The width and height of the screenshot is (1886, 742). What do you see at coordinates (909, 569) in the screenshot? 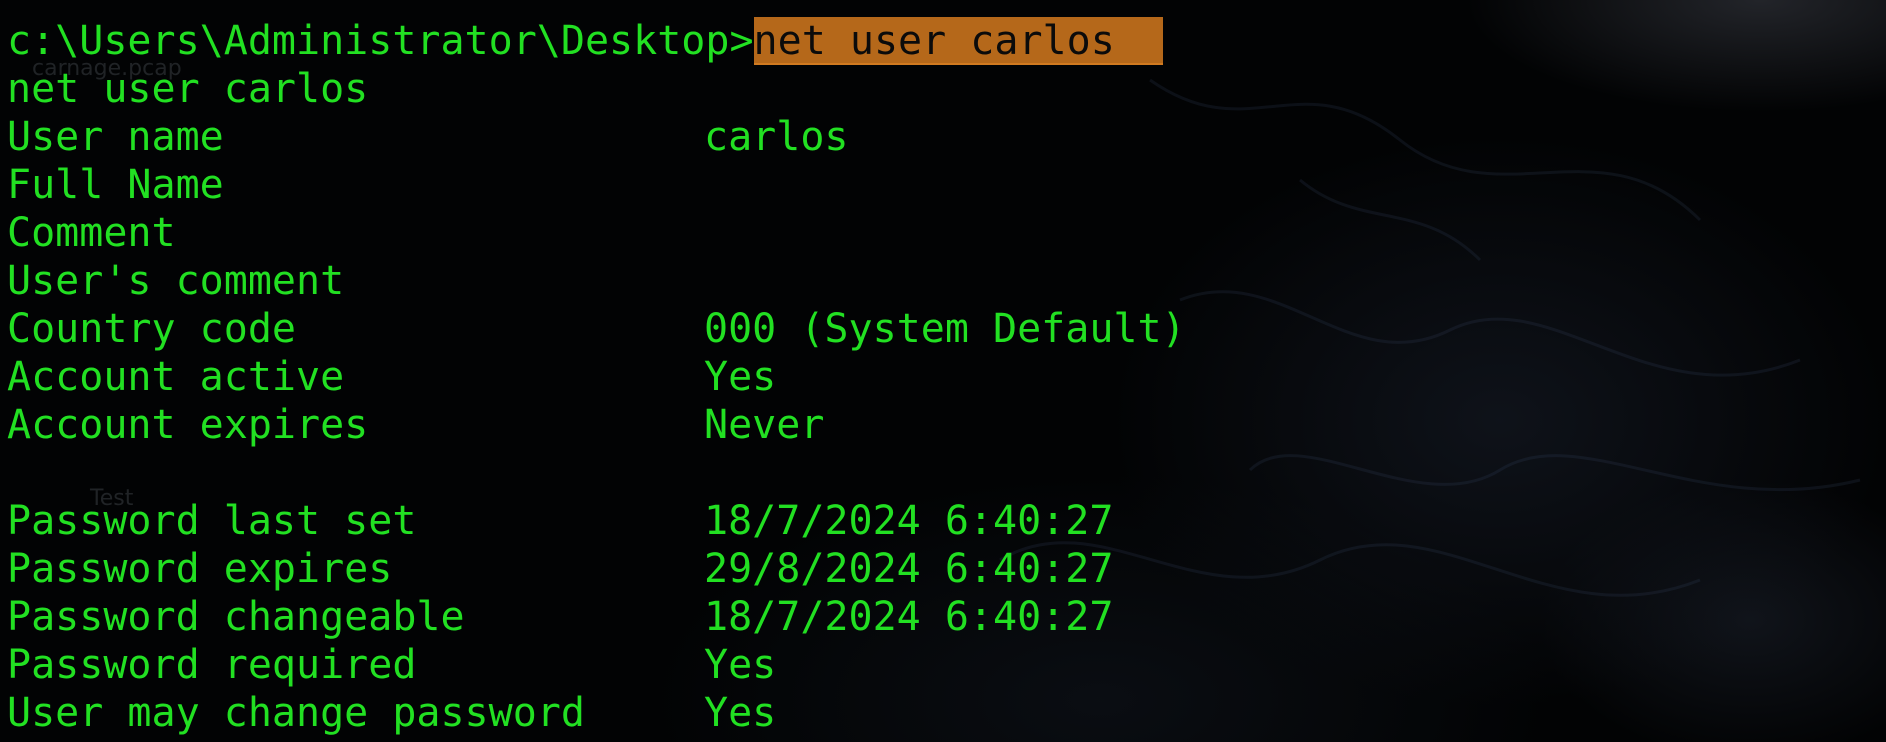
I see `field-value: 29/8/2024 6:40:27` at bounding box center [909, 569].